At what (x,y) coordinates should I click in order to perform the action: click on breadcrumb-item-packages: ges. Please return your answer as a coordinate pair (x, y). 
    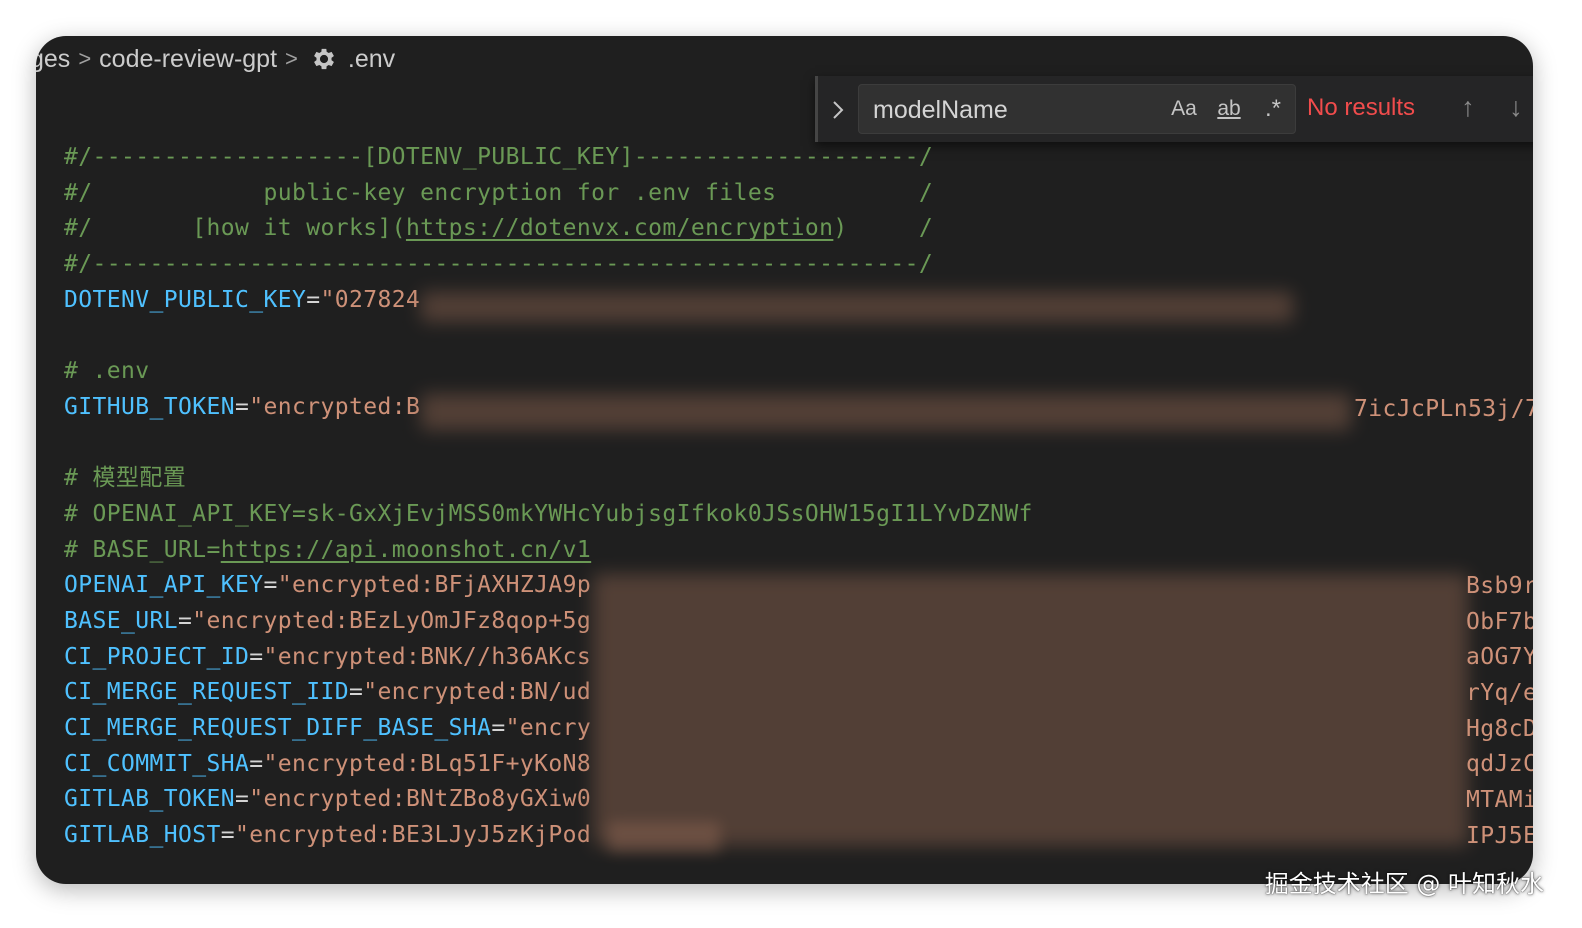
    Looking at the image, I should click on (55, 59).